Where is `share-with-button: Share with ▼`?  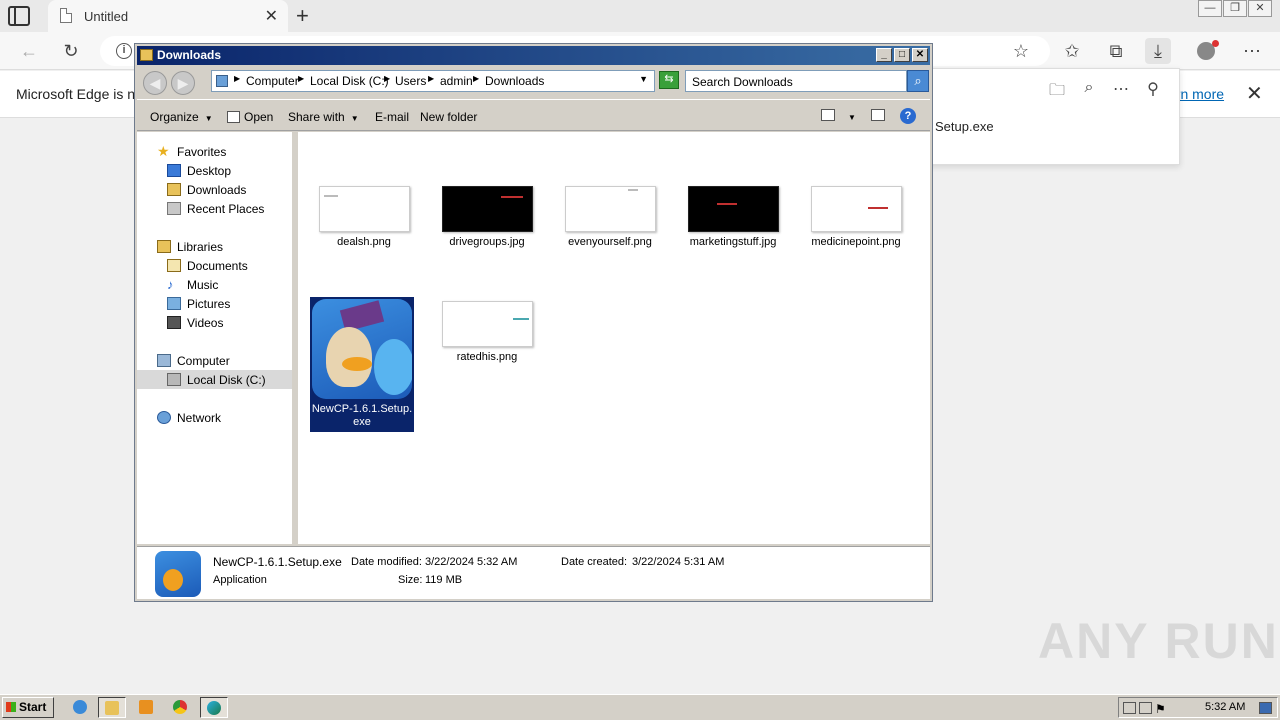 share-with-button: Share with ▼ is located at coordinates (323, 117).